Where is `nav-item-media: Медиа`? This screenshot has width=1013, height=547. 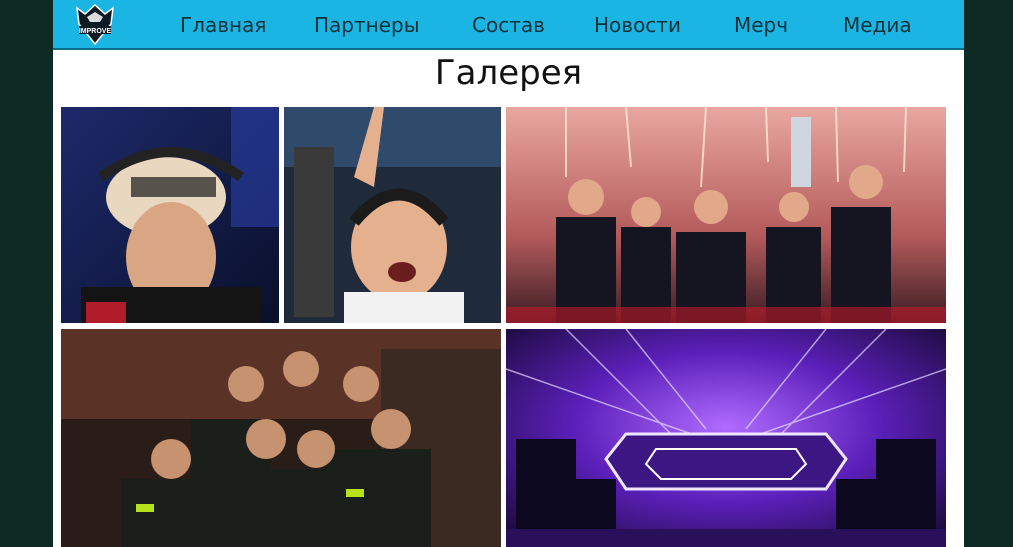
nav-item-media: Медиа is located at coordinates (877, 25).